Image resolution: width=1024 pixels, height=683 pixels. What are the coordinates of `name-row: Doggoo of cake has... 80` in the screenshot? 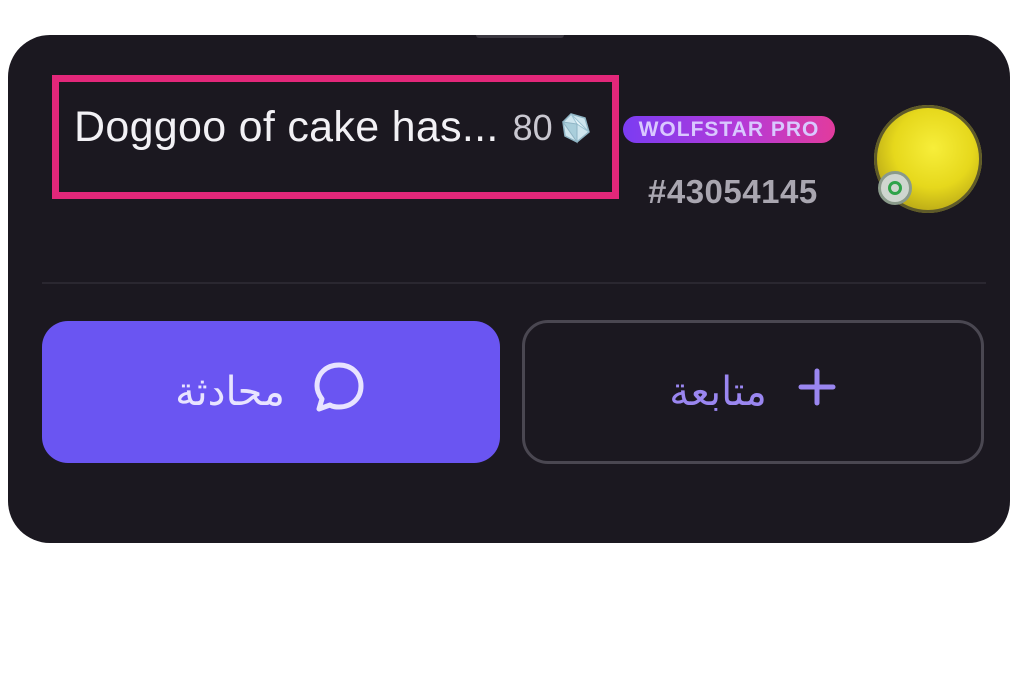 It's located at (333, 127).